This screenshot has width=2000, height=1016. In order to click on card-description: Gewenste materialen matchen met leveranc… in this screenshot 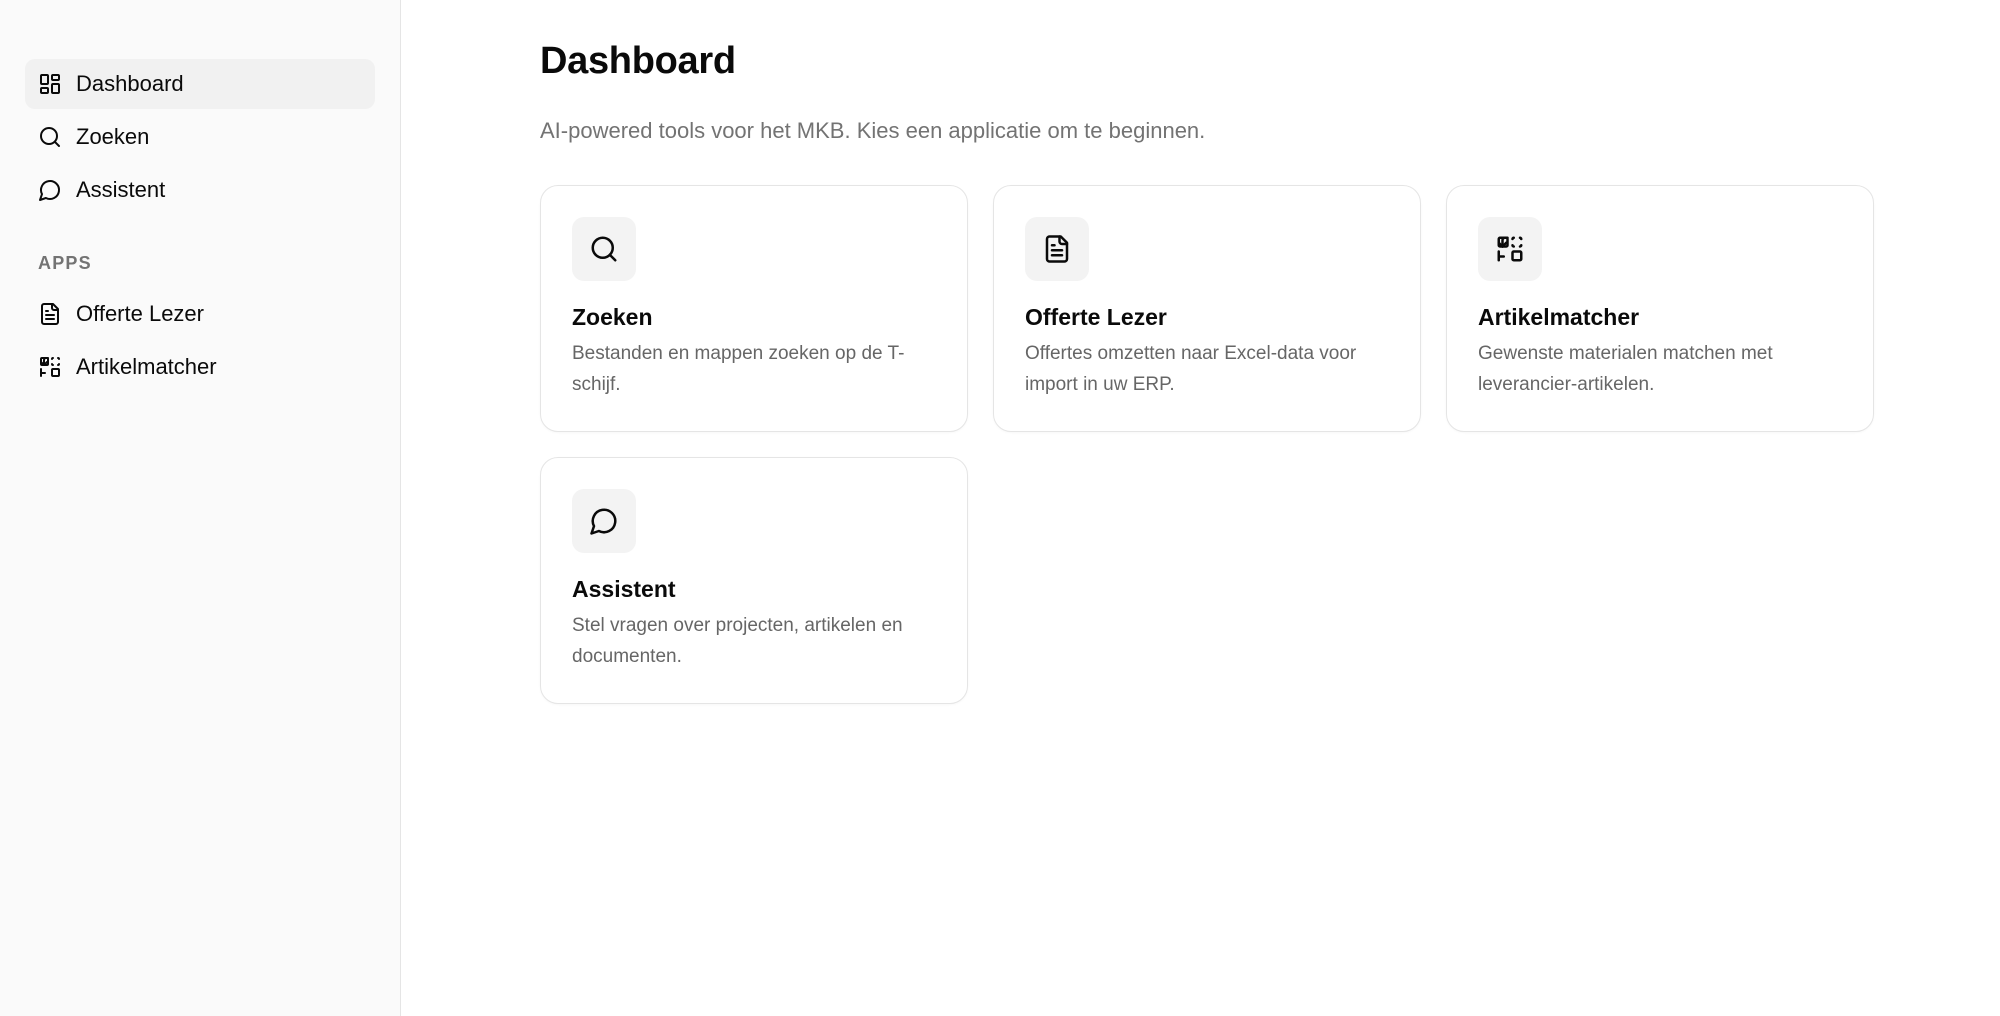, I will do `click(1625, 369)`.